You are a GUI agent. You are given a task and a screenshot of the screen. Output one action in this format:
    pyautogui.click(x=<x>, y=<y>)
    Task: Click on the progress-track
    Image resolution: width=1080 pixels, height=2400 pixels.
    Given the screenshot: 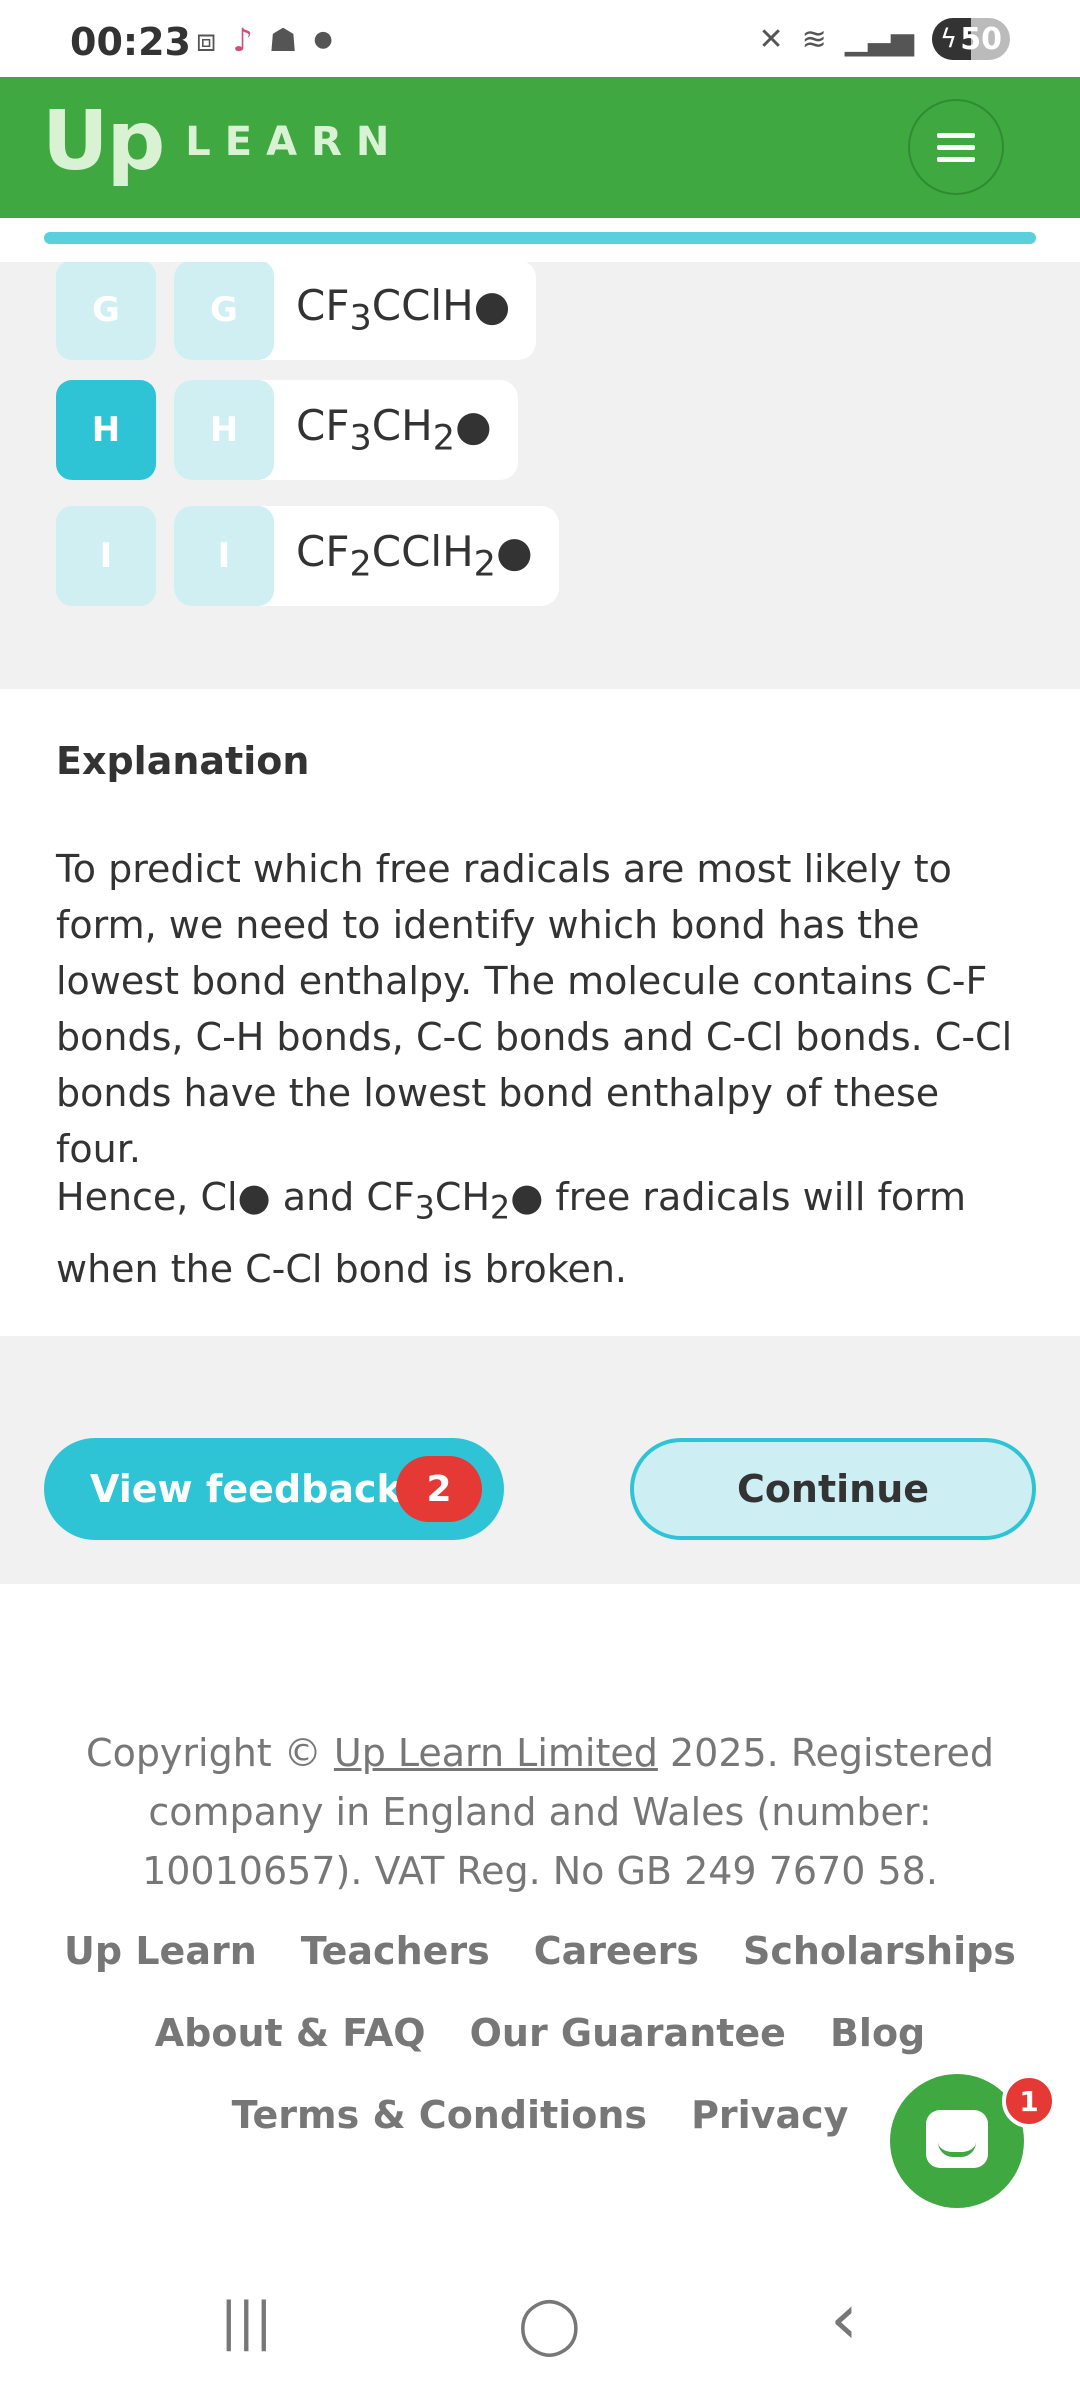 What is the action you would take?
    pyautogui.click(x=540, y=238)
    